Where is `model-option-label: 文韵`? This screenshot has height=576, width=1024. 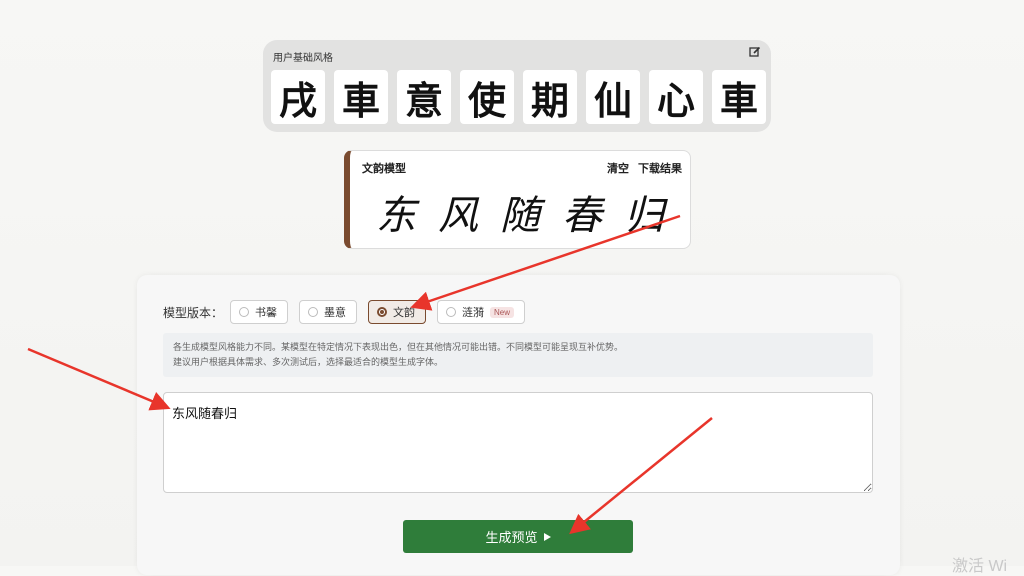 model-option-label: 文韵 is located at coordinates (404, 313).